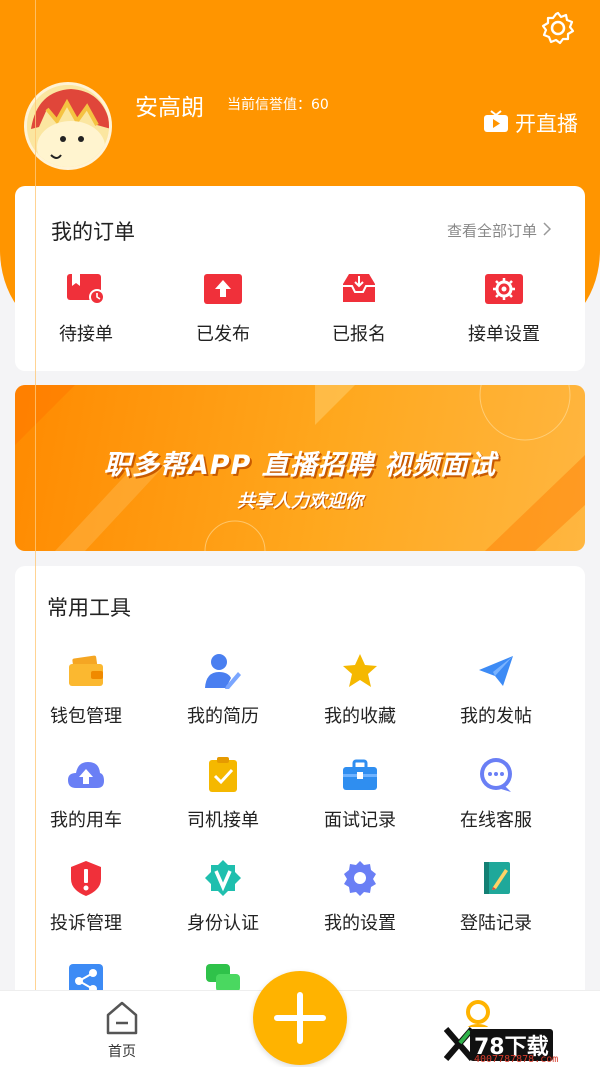 The image size is (600, 1067). What do you see at coordinates (360, 878) in the screenshot?
I see `gear-icon` at bounding box center [360, 878].